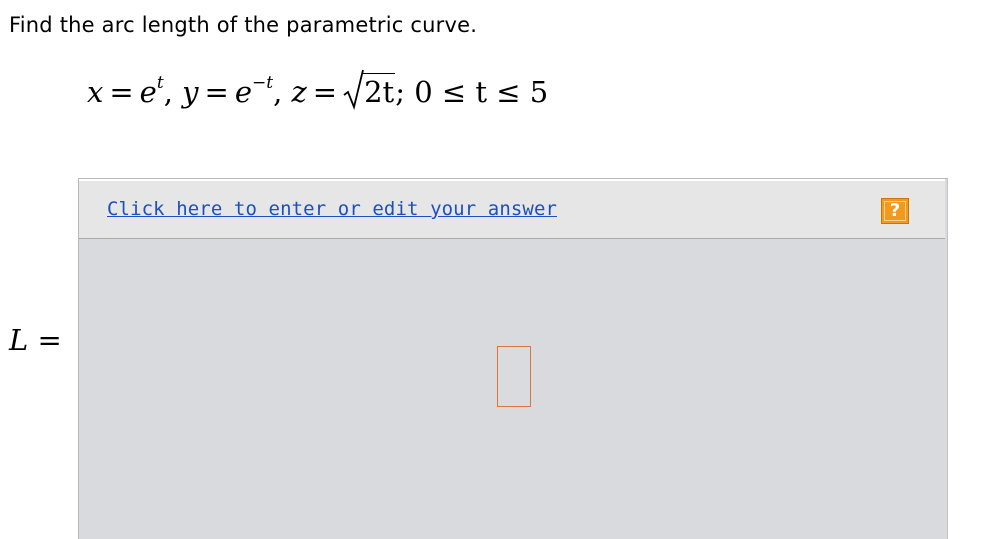  What do you see at coordinates (95, 92) in the screenshot?
I see `x-variable: x` at bounding box center [95, 92].